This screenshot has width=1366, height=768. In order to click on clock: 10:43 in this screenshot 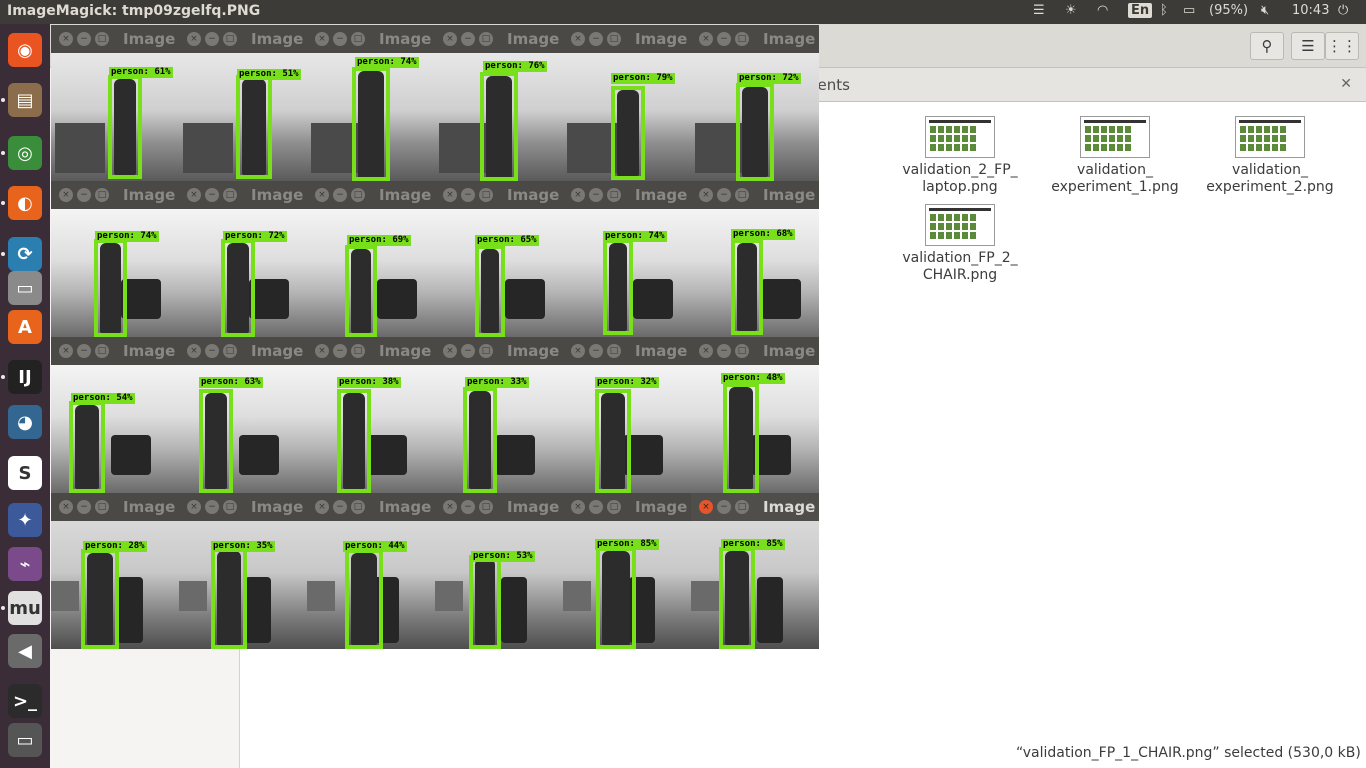, I will do `click(1310, 10)`.